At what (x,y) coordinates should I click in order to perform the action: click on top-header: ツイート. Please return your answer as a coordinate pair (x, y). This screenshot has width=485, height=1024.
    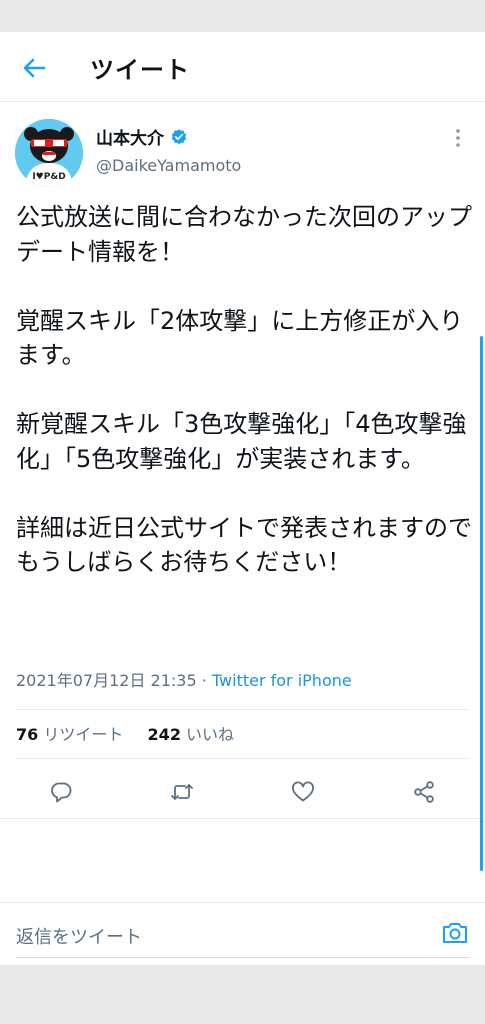
    Looking at the image, I should click on (242, 67).